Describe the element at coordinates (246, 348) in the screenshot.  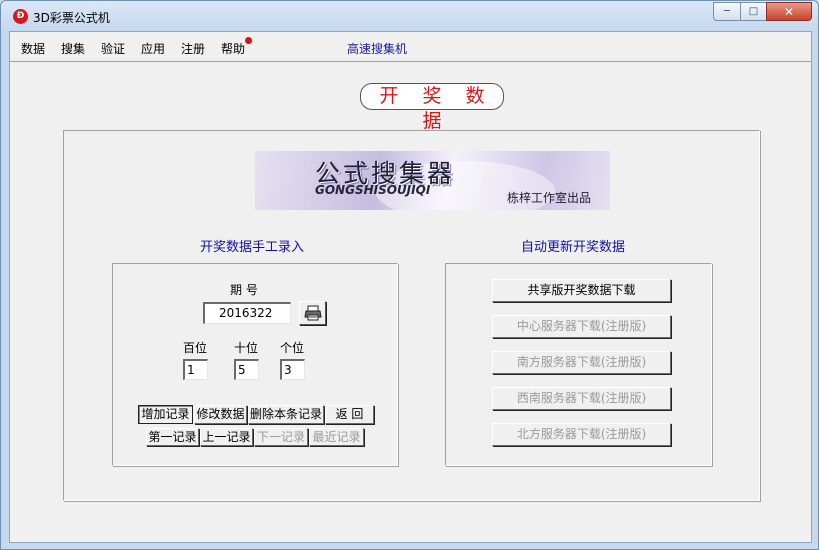
I see `tens-label: 十位` at that location.